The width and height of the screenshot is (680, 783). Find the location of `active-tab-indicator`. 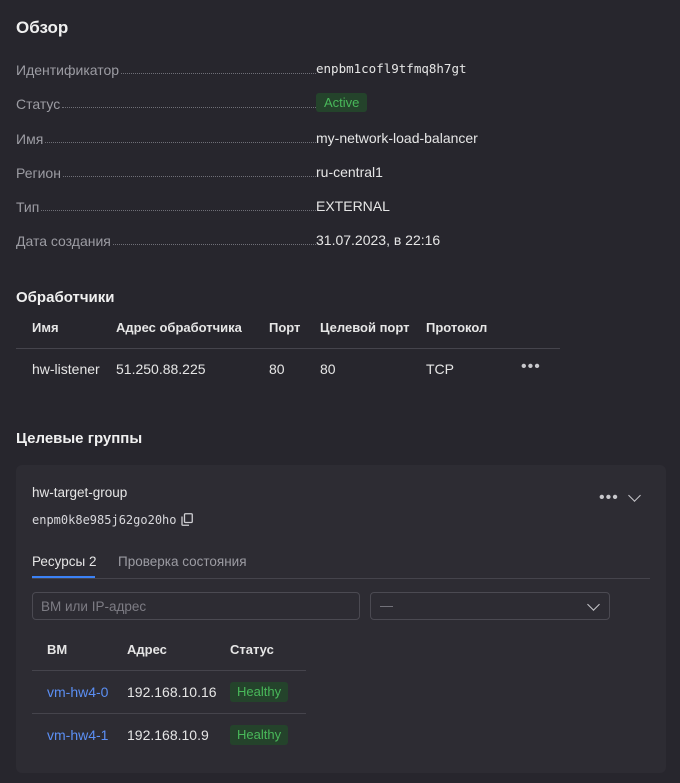

active-tab-indicator is located at coordinates (63, 577).